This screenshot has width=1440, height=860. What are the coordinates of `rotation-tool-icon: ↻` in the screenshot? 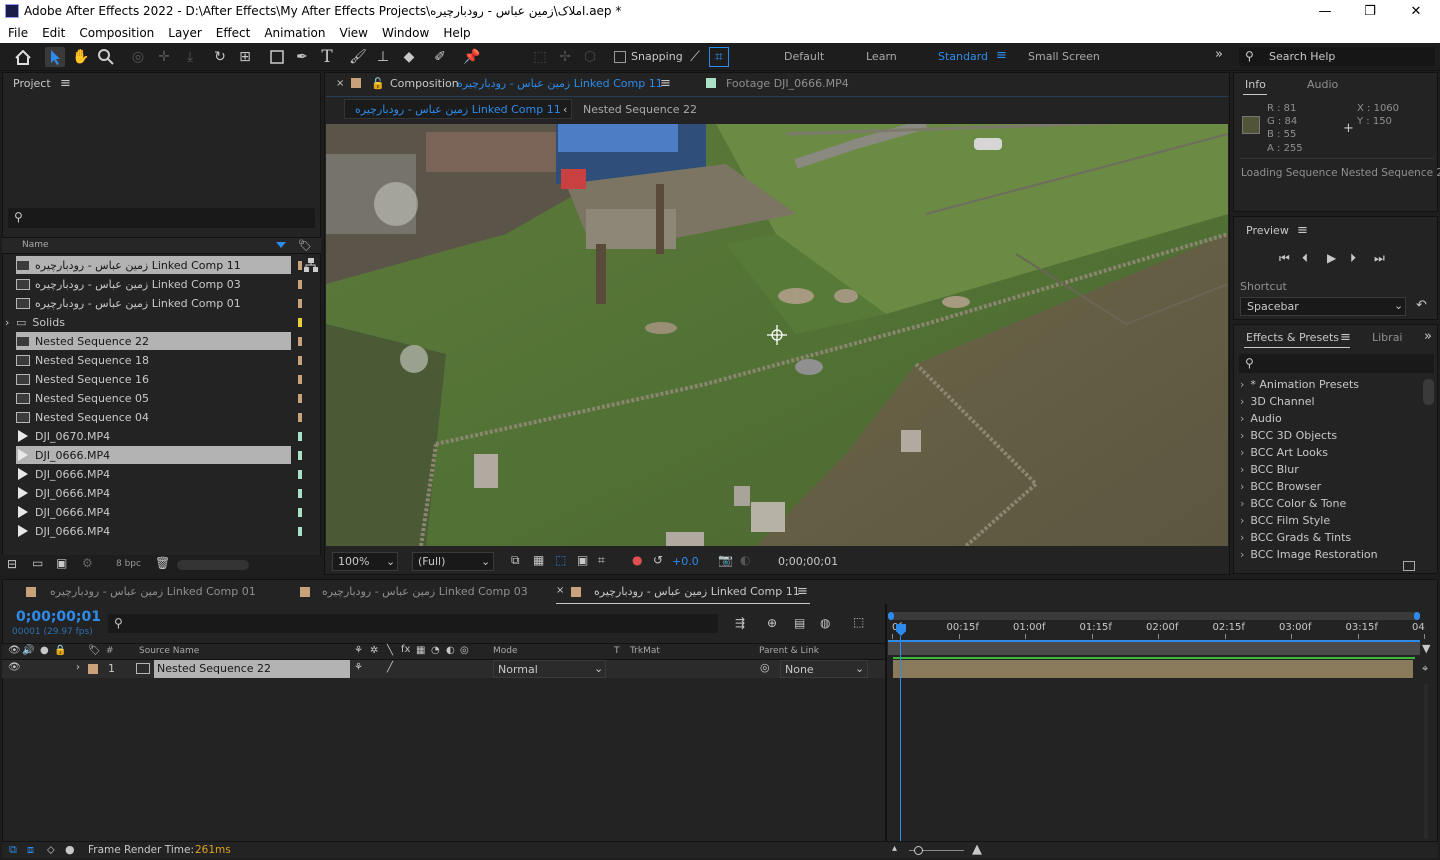 It's located at (220, 57).